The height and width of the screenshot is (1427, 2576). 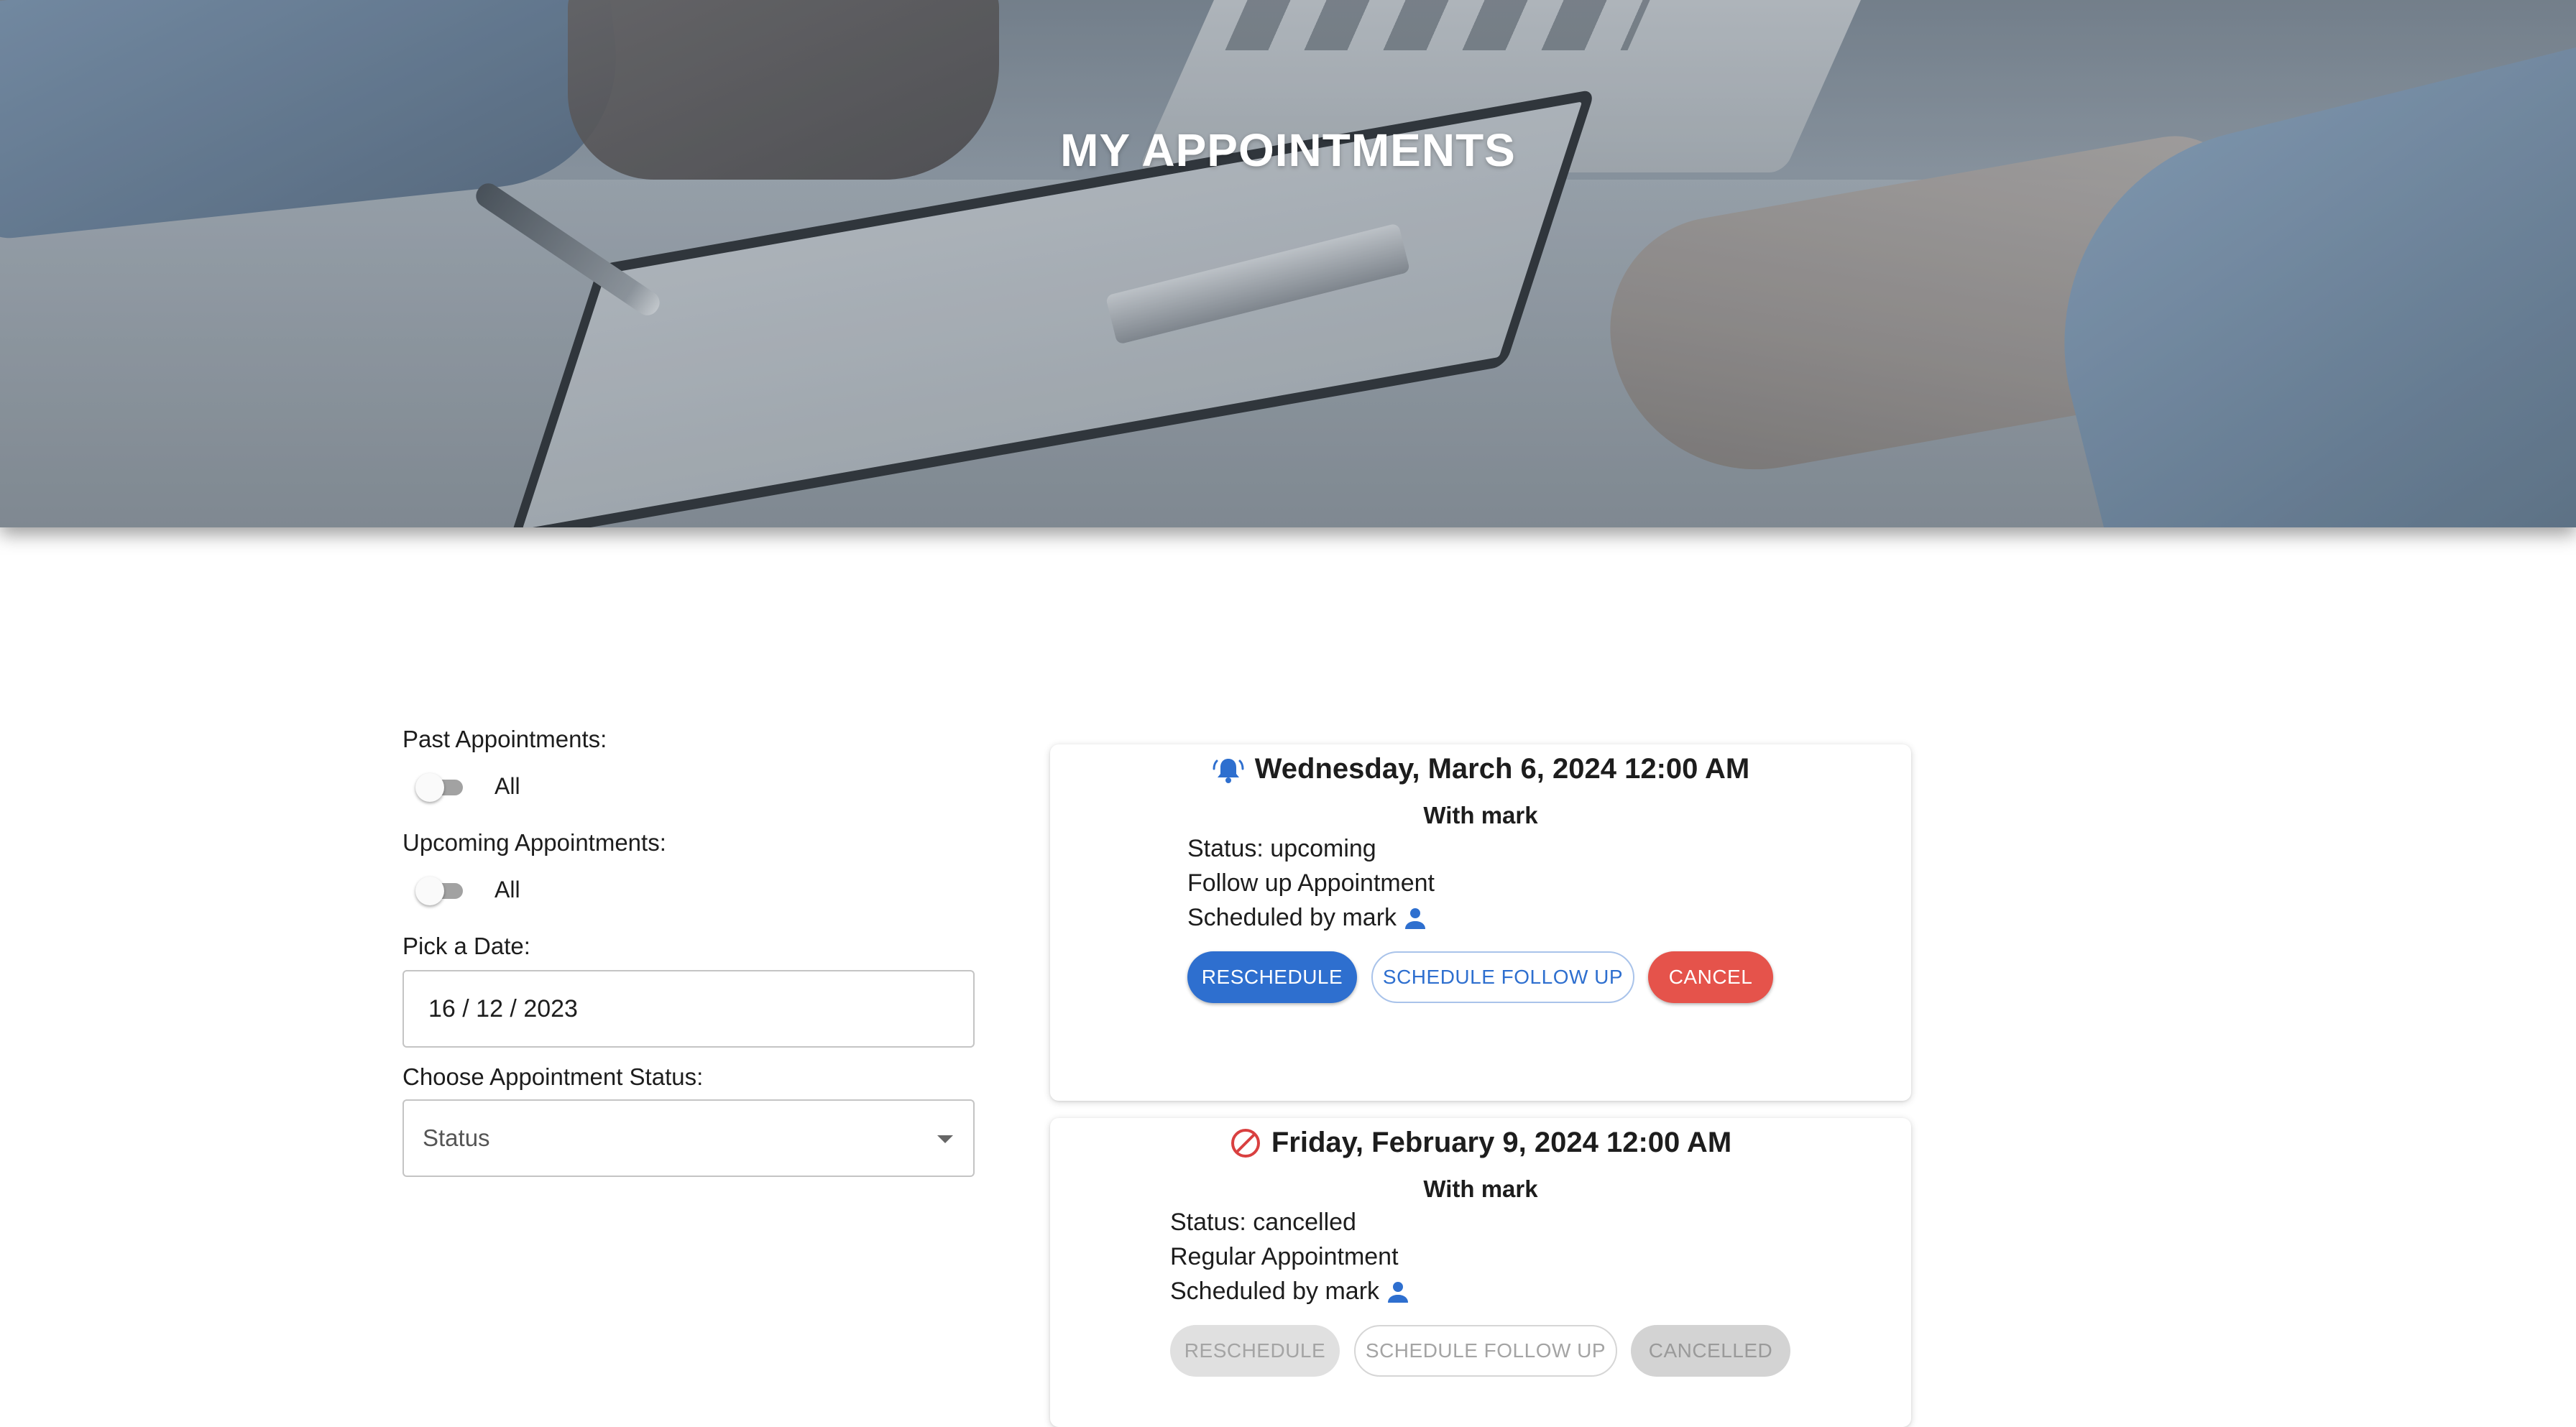 I want to click on reschedule-button-disabled: RESCHEDULE, so click(x=1255, y=1351).